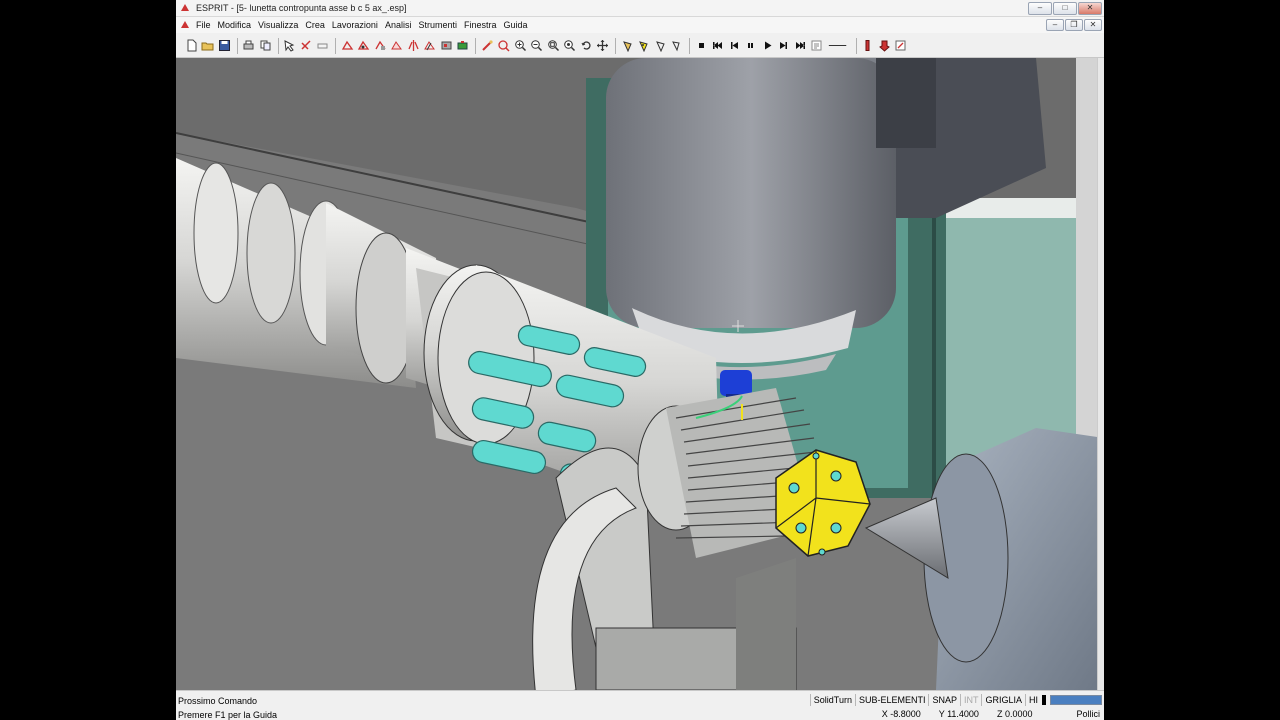 This screenshot has width=1280, height=720. What do you see at coordinates (1074, 25) in the screenshot?
I see `doc-restore-button: ❐` at bounding box center [1074, 25].